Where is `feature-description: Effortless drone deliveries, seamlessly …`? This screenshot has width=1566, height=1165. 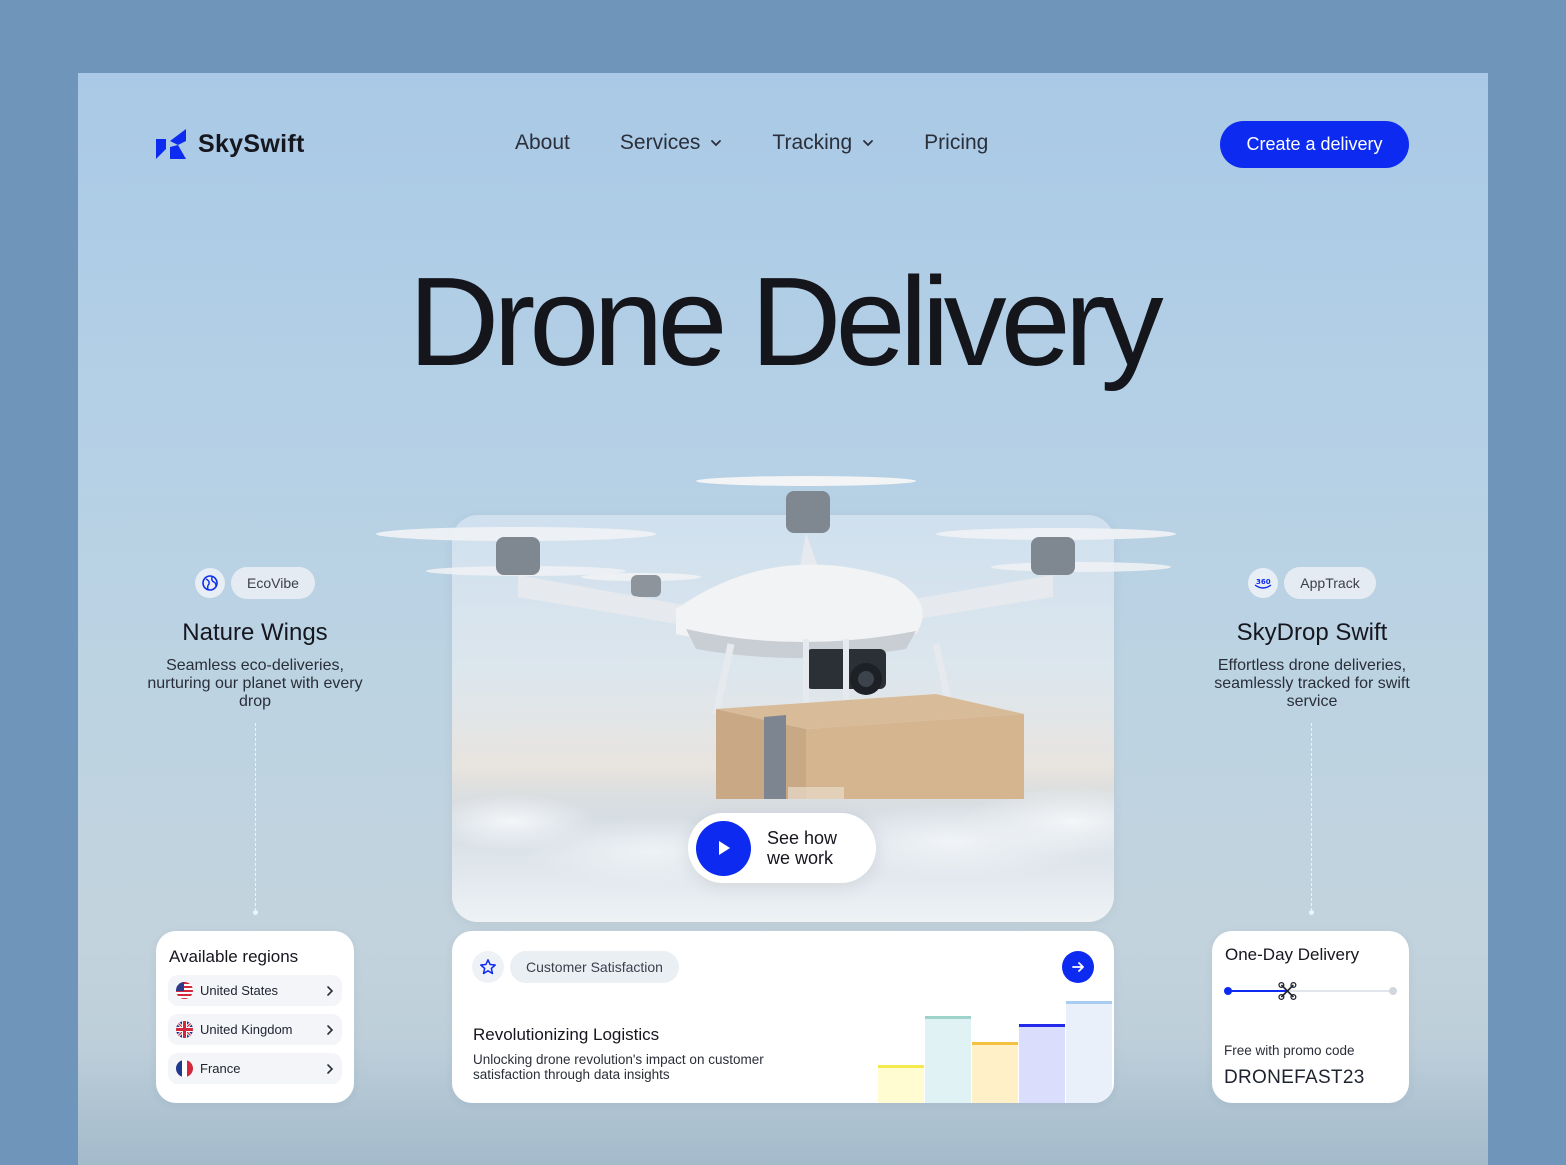 feature-description: Effortless drone deliveries, seamlessly … is located at coordinates (1312, 683).